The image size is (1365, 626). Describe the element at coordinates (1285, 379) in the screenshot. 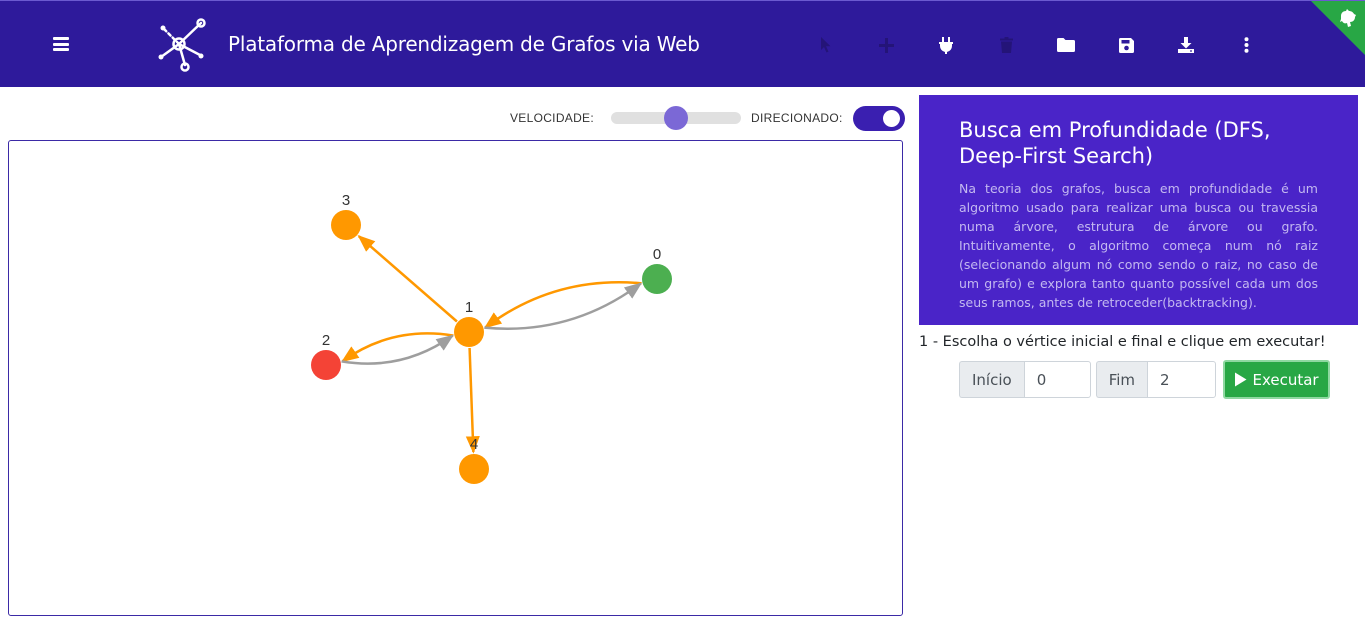

I see `execute-button-label: Executar` at that location.